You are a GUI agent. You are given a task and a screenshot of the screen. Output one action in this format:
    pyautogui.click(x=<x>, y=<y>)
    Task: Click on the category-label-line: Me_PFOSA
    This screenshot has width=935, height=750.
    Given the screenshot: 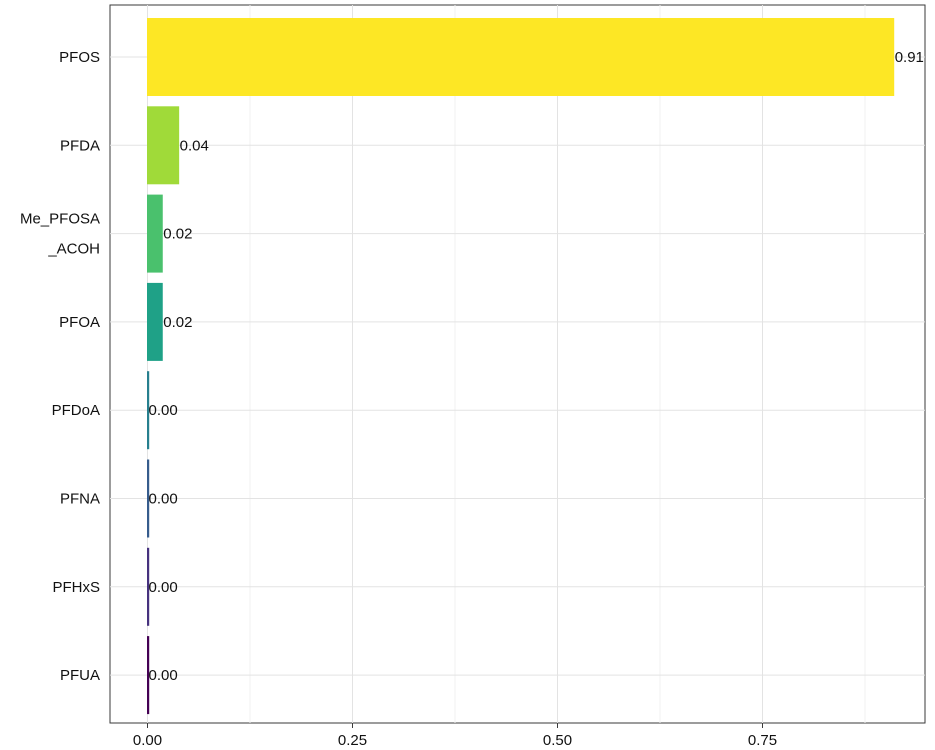 What is the action you would take?
    pyautogui.click(x=60, y=219)
    